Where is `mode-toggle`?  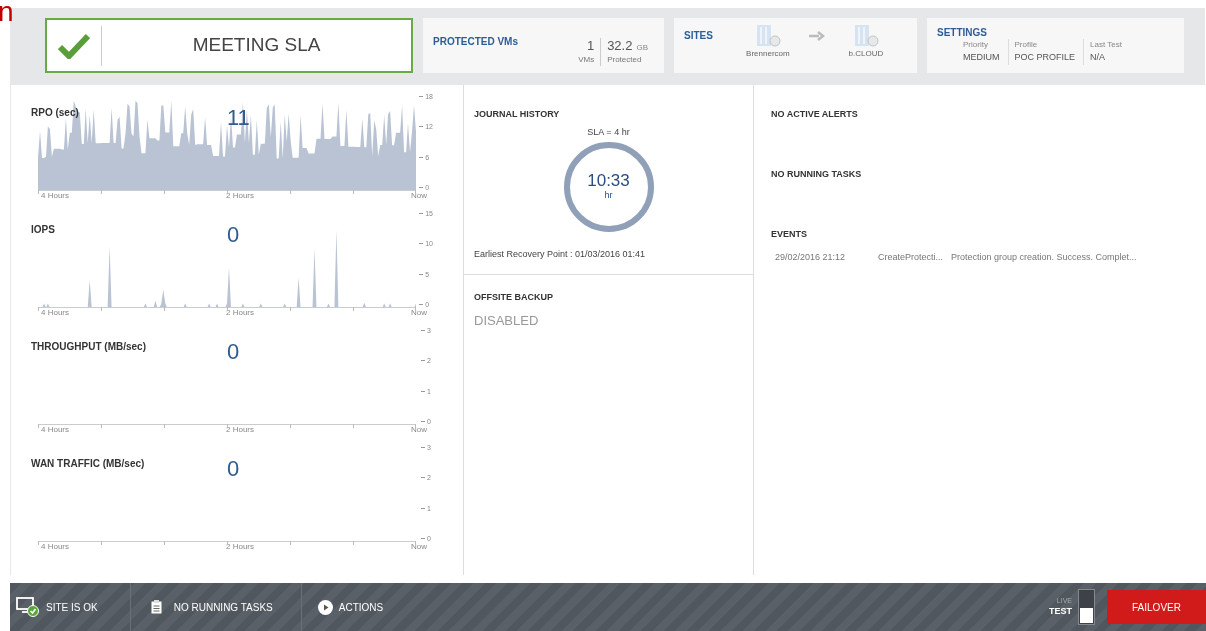 mode-toggle is located at coordinates (1086, 607).